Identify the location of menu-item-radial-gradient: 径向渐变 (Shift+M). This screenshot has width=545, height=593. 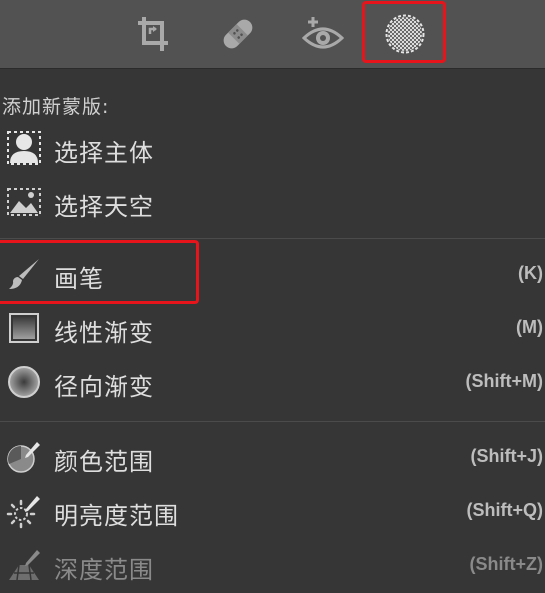
(272, 382).